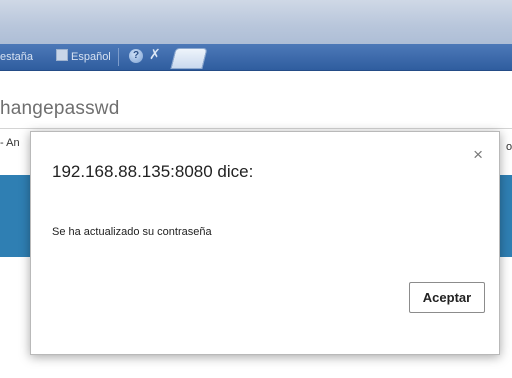 The image size is (512, 378). I want to click on page-url-text: hangepasswd, so click(60, 108).